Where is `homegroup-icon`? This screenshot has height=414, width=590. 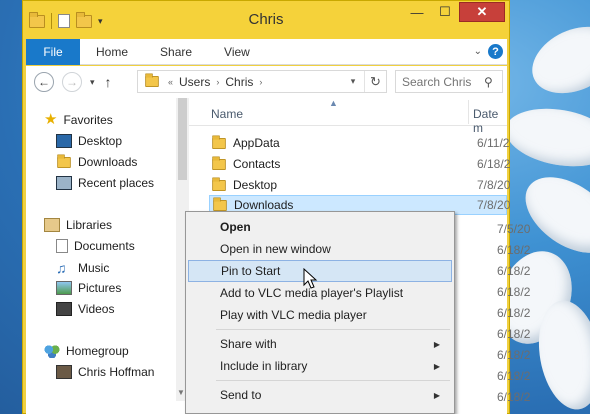 homegroup-icon is located at coordinates (52, 351).